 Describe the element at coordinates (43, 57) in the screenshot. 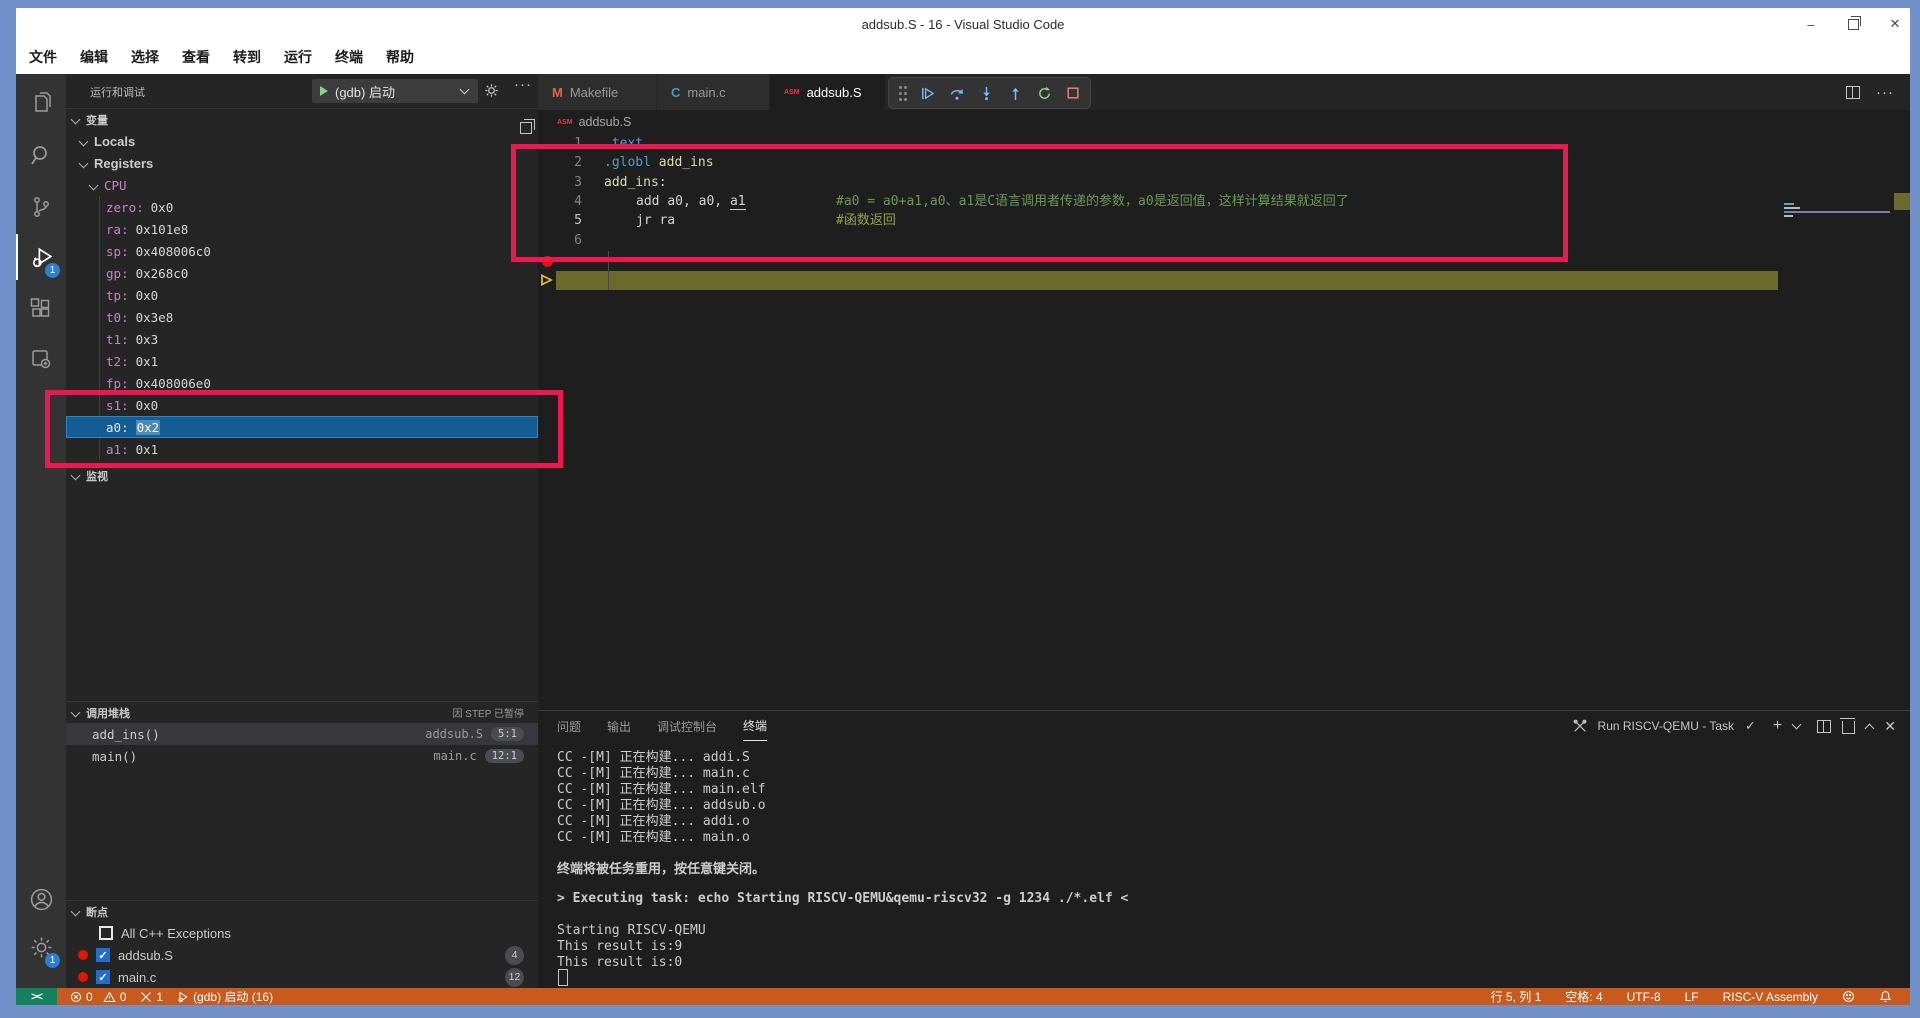

I see `menu-file: 文件` at that location.